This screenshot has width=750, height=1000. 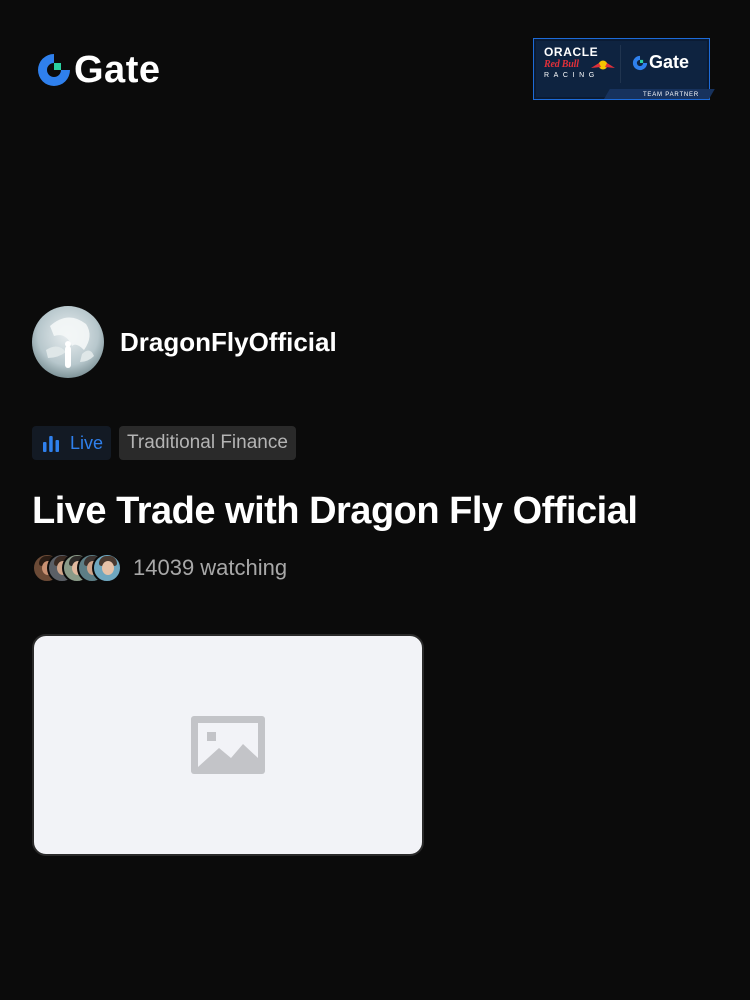 I want to click on viewer-avatar-stack, so click(x=77, y=568).